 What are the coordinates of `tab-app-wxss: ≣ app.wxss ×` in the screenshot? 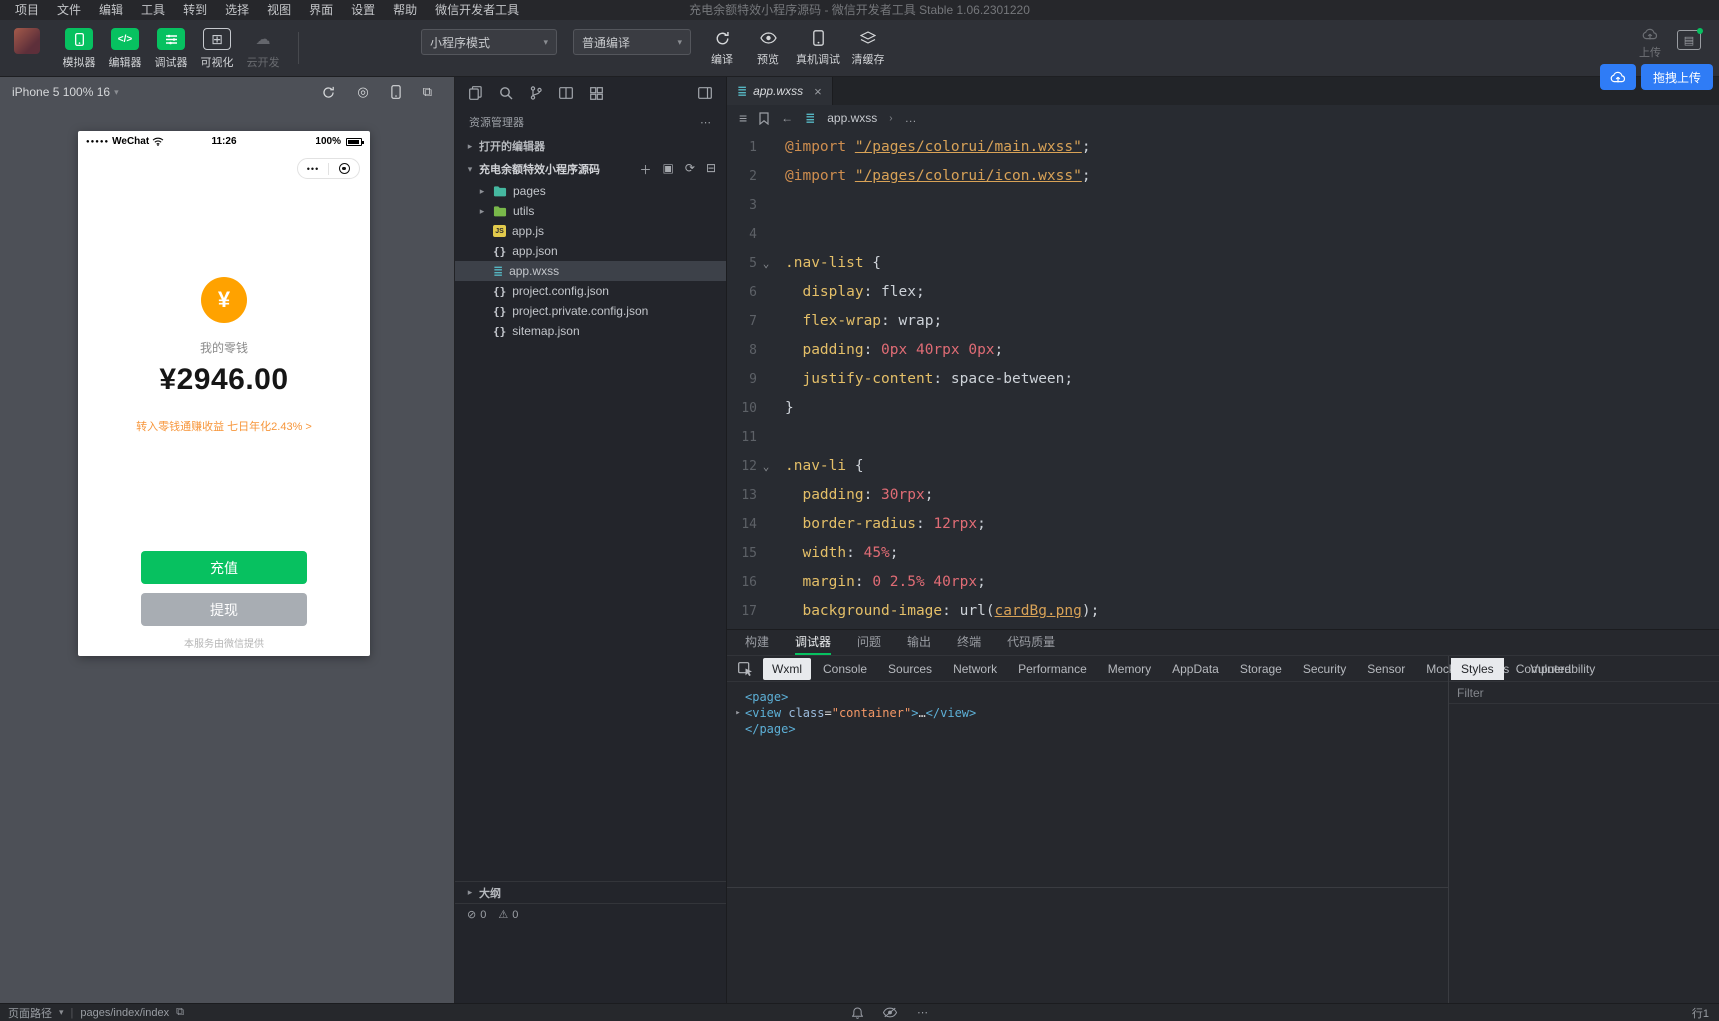 It's located at (780, 91).